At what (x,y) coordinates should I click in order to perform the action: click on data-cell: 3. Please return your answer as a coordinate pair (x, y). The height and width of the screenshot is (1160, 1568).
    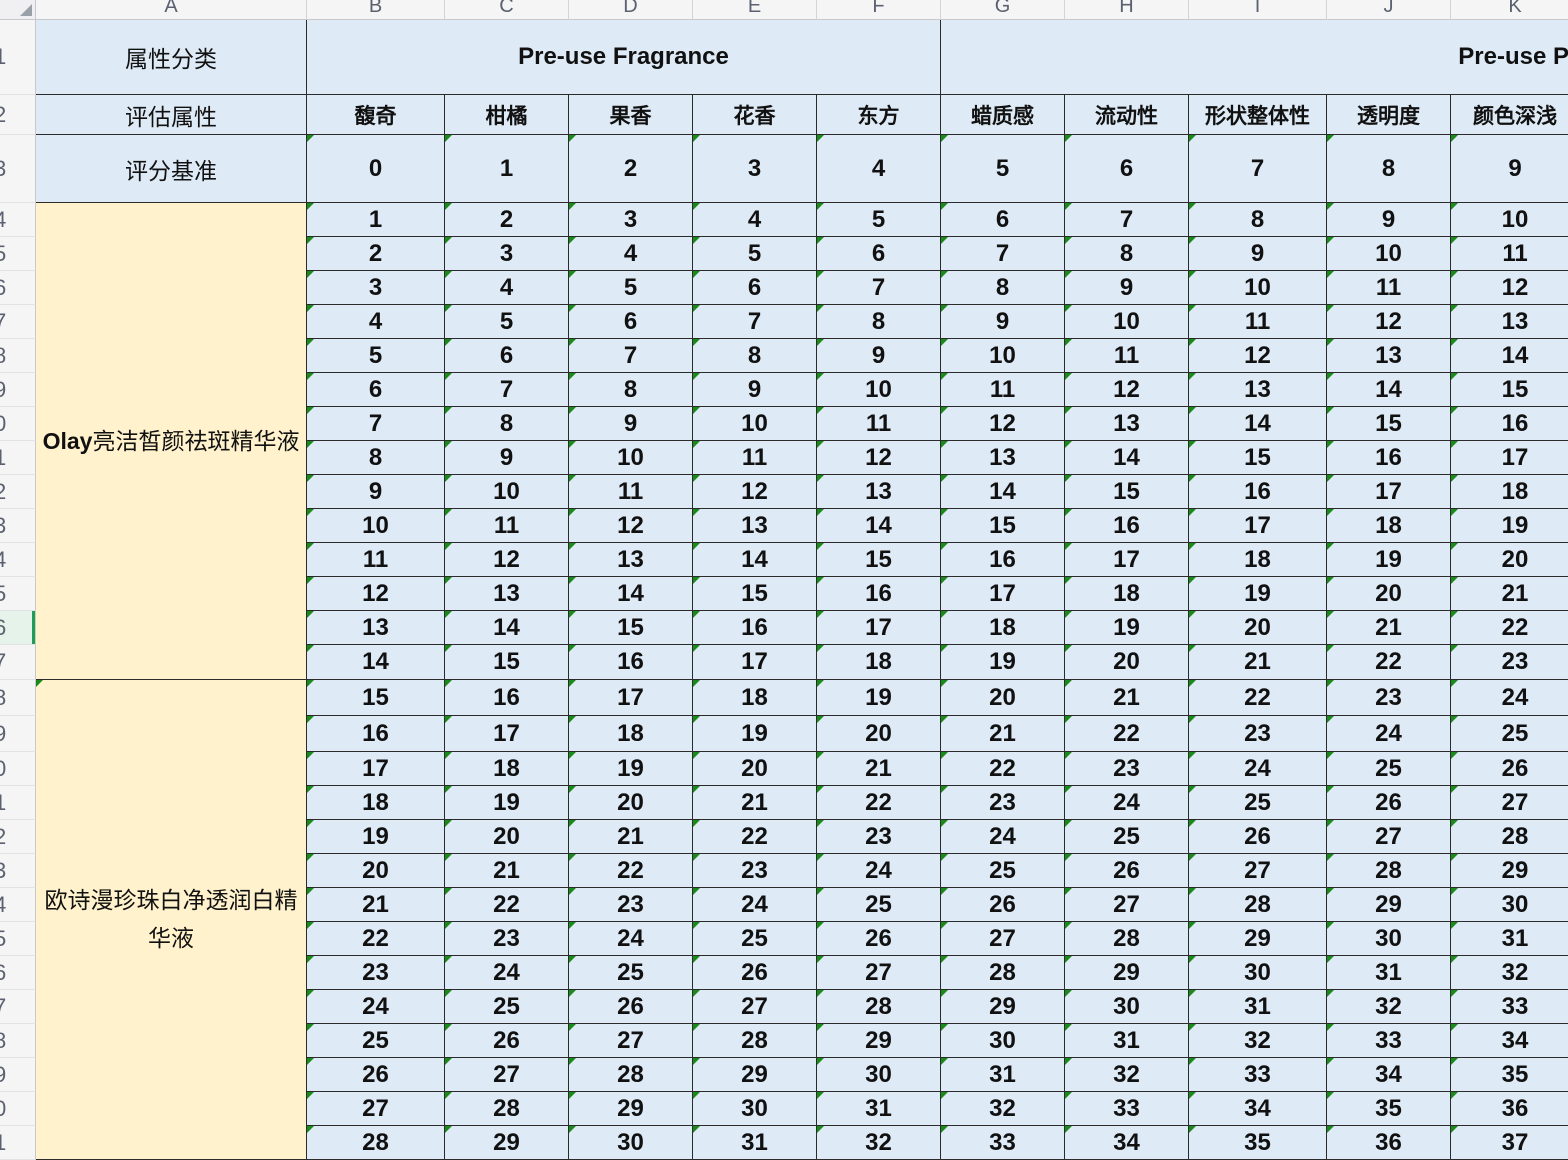
    Looking at the image, I should click on (376, 288).